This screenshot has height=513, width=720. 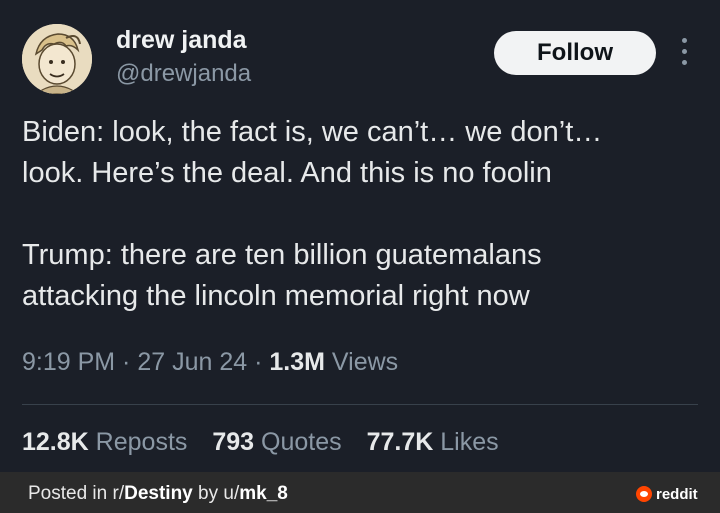 What do you see at coordinates (76, 493) in the screenshot?
I see `footer-prefix: Posted in r/` at bounding box center [76, 493].